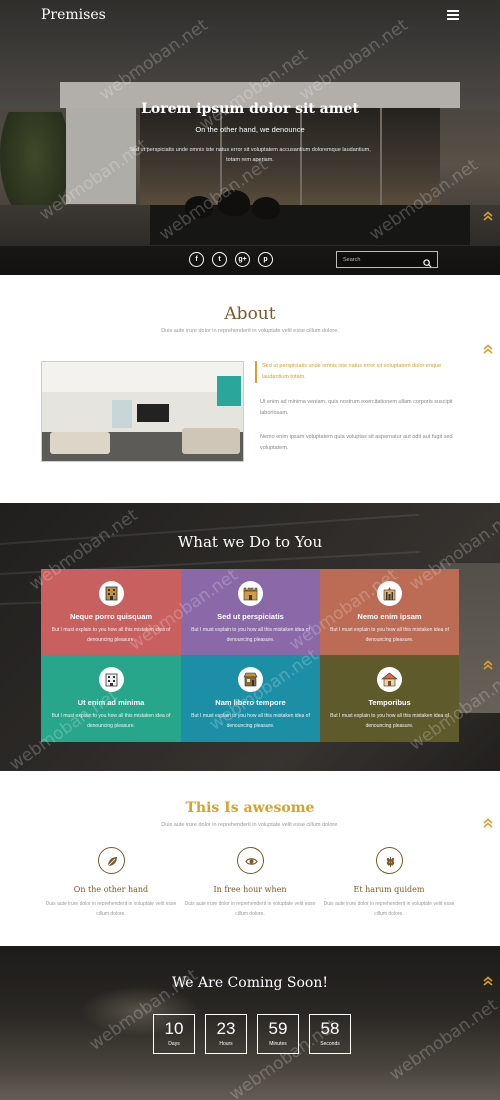  I want to click on service-title: Nam libero tempore, so click(250, 702).